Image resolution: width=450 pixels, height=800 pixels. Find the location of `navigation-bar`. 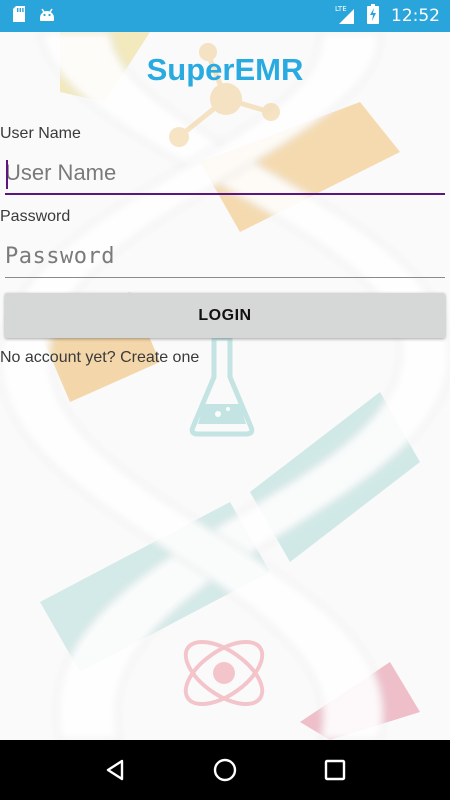

navigation-bar is located at coordinates (225, 770).